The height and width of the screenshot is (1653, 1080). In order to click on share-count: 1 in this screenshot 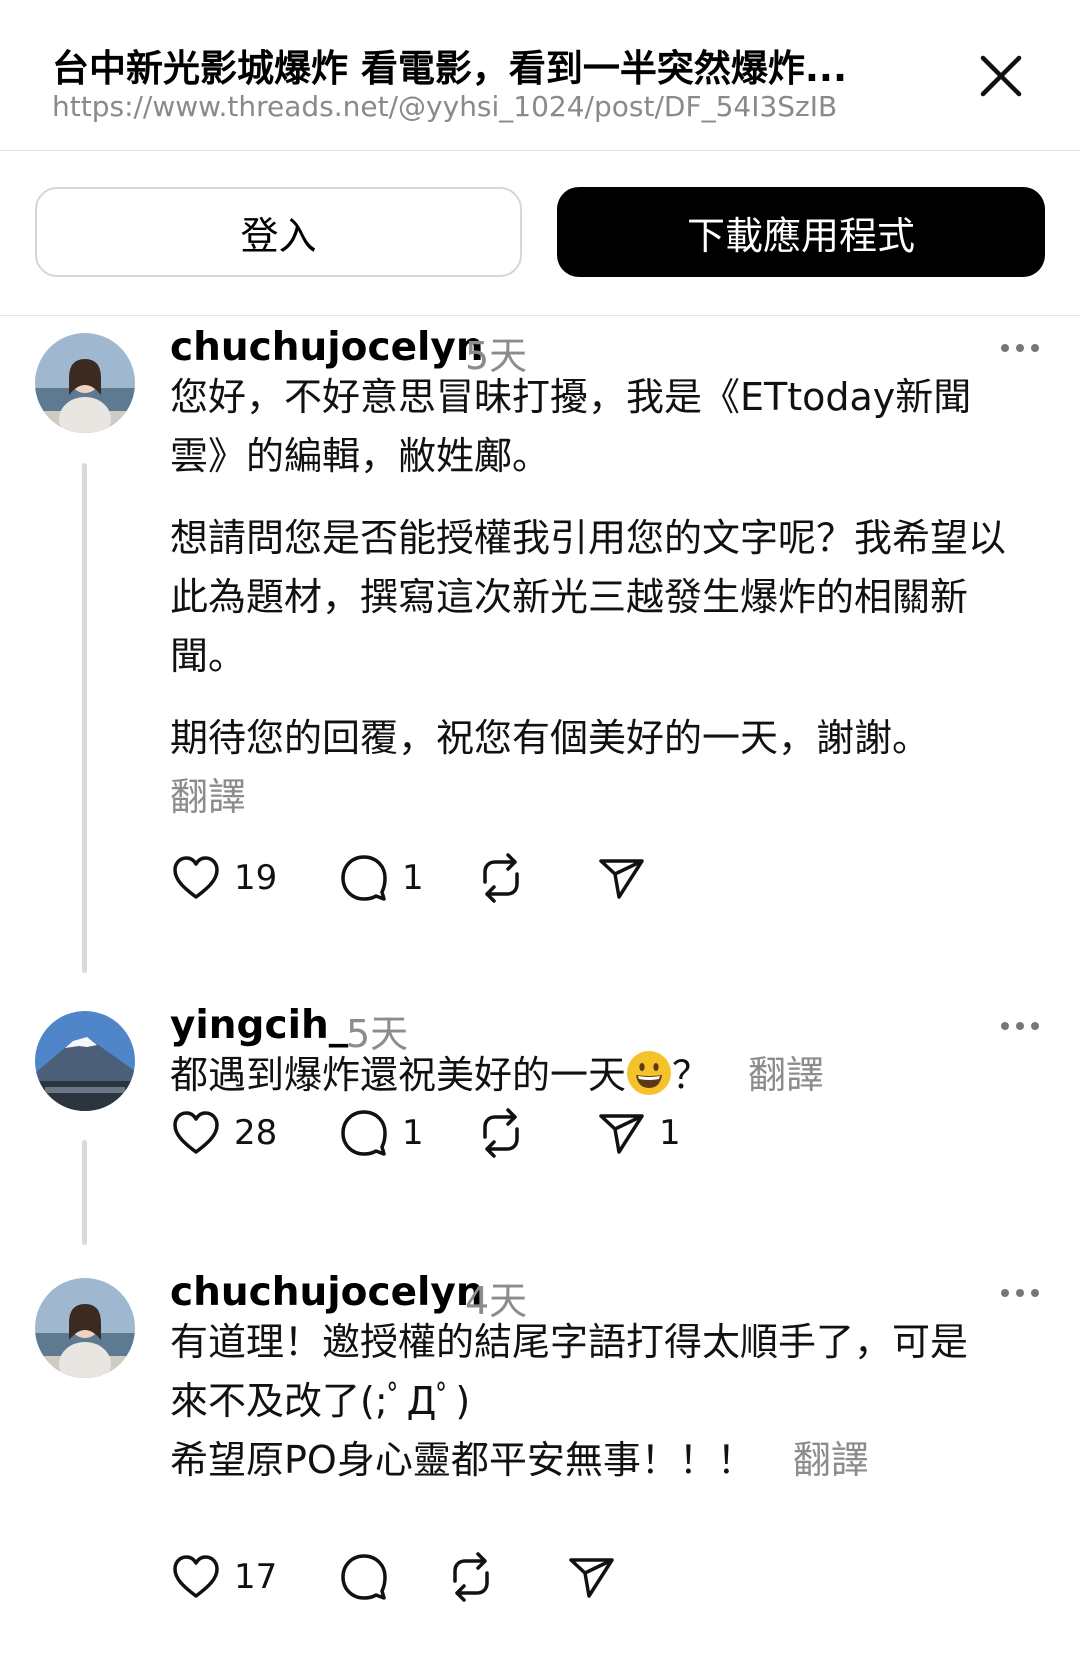, I will do `click(670, 1133)`.